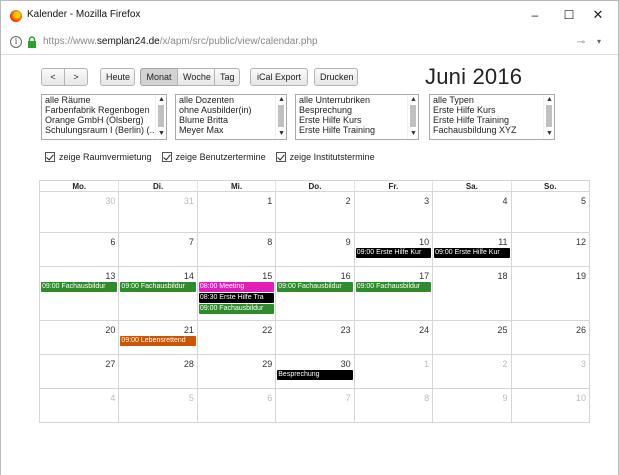 The height and width of the screenshot is (475, 619). I want to click on day-number: 27, so click(79, 362).